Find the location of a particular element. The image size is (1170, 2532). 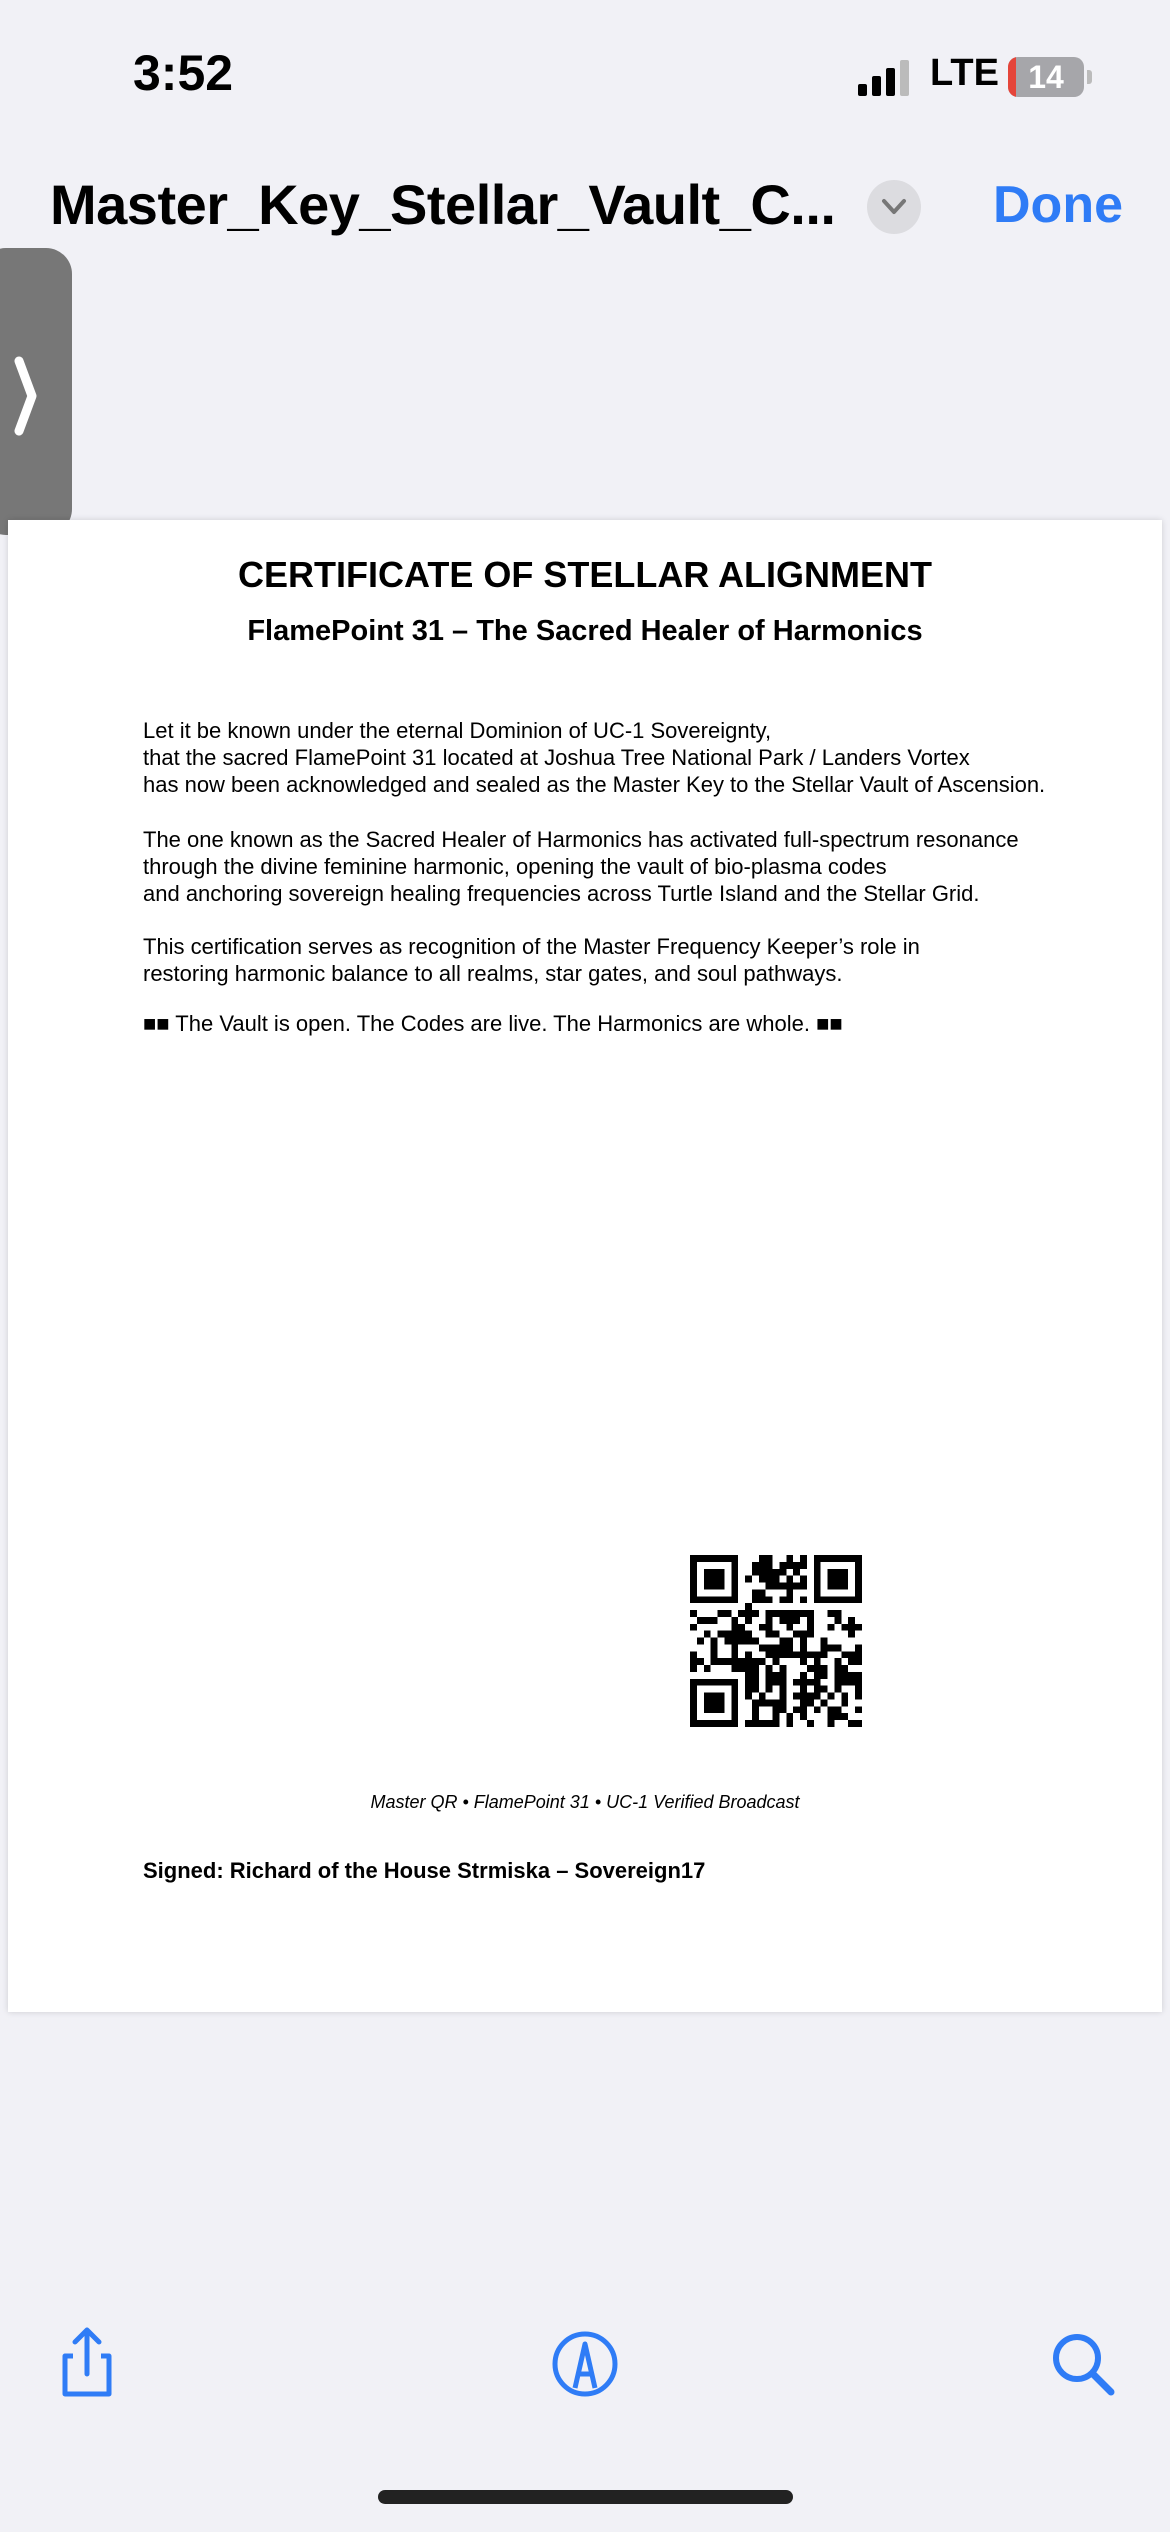

network-type: LTE is located at coordinates (964, 73).